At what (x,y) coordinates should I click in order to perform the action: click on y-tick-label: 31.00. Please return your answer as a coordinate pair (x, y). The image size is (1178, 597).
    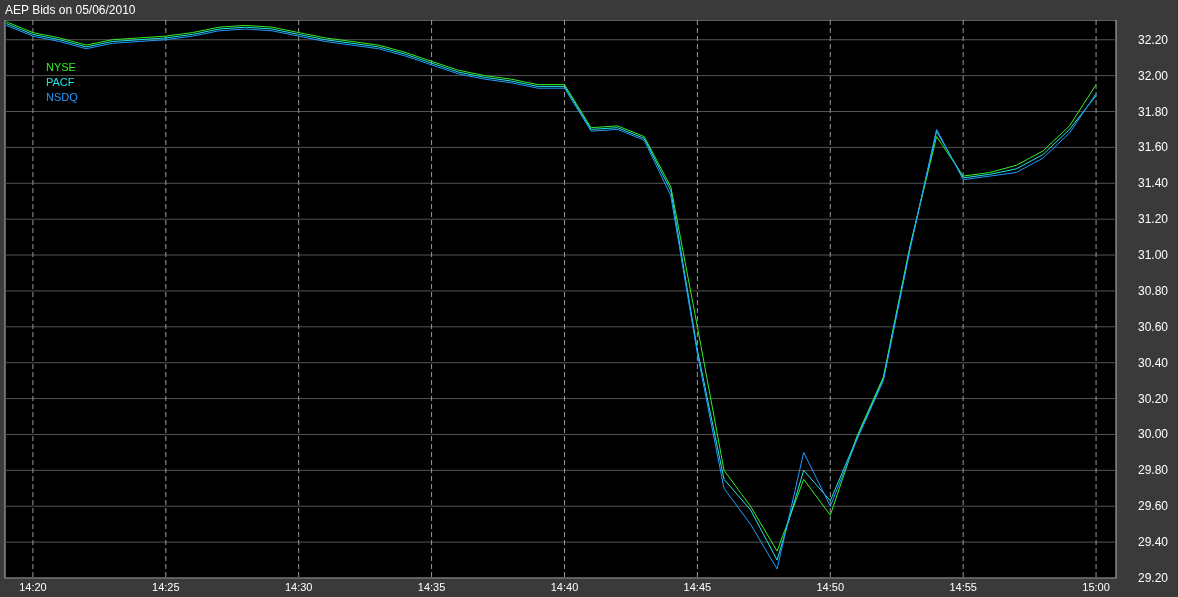
    Looking at the image, I should click on (1152, 255).